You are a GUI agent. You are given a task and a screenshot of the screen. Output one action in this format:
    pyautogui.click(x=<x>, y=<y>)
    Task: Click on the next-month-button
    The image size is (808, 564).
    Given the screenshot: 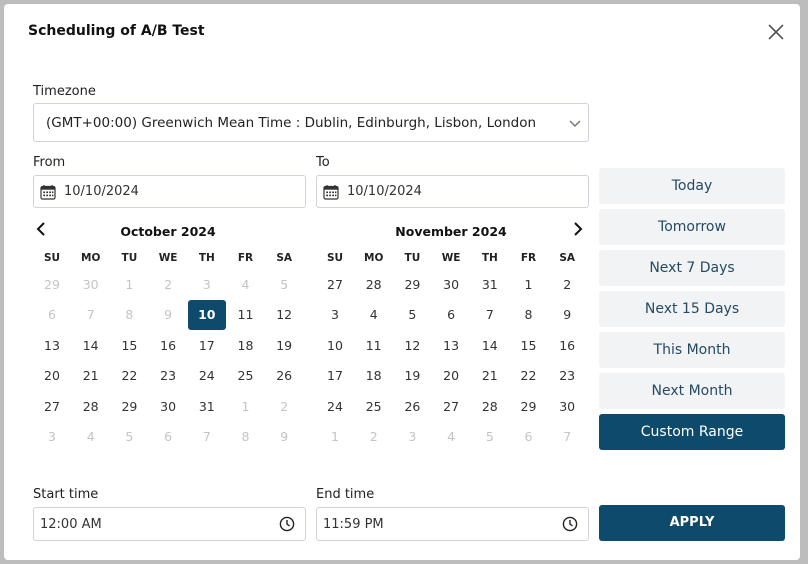 What is the action you would take?
    pyautogui.click(x=577, y=229)
    